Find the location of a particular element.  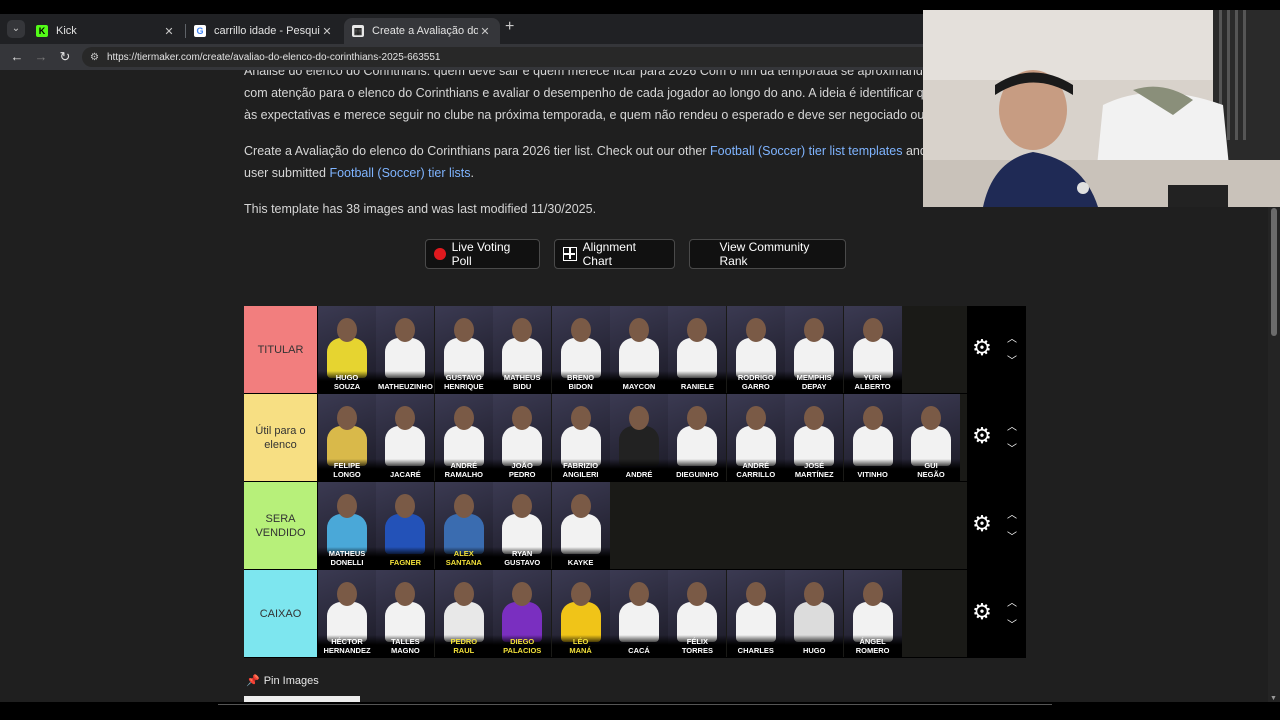

tier-lists-link: Football (Soccer) tier lists is located at coordinates (399, 173).